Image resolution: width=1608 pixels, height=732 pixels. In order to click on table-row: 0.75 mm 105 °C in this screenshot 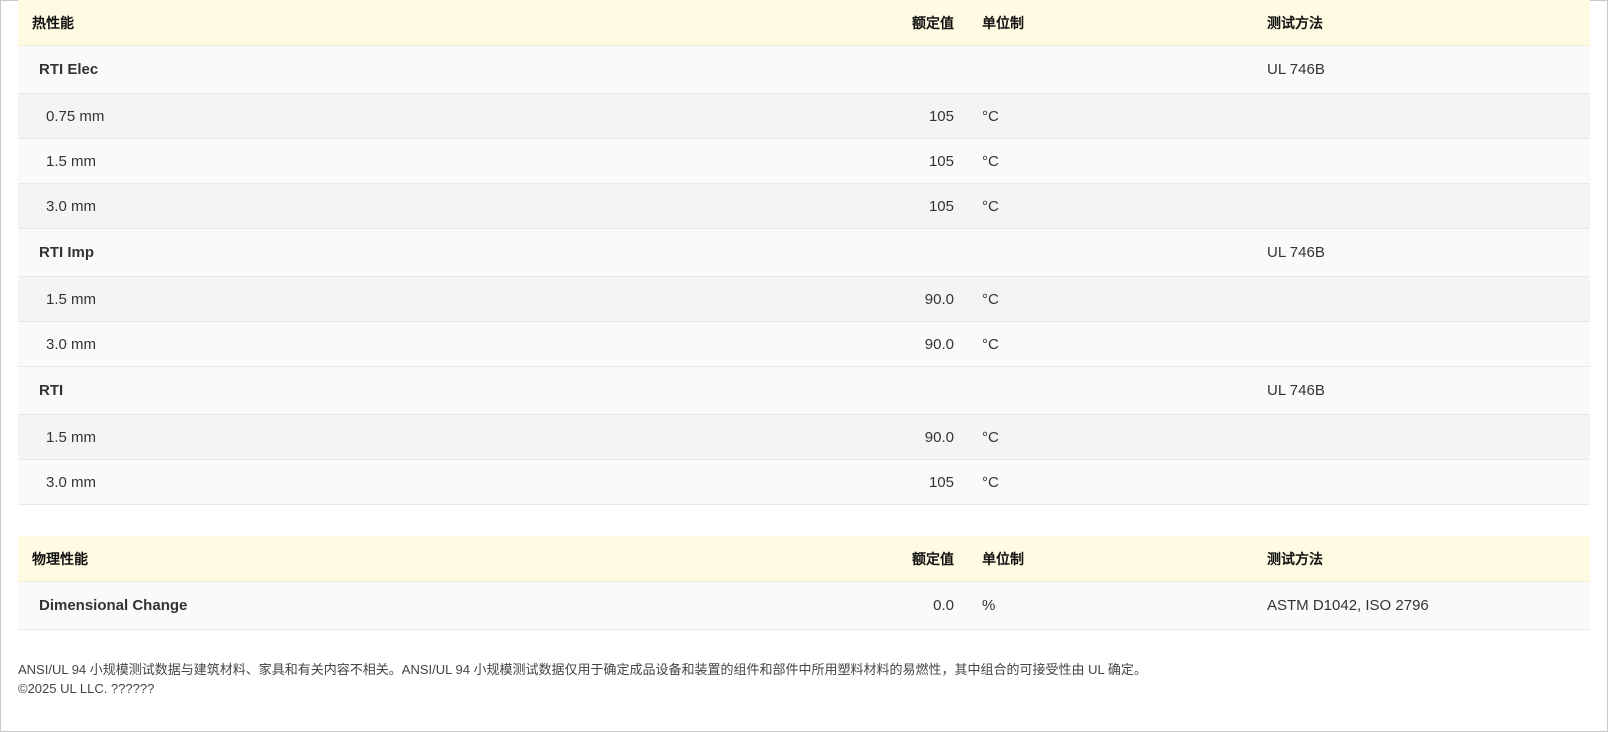, I will do `click(804, 116)`.